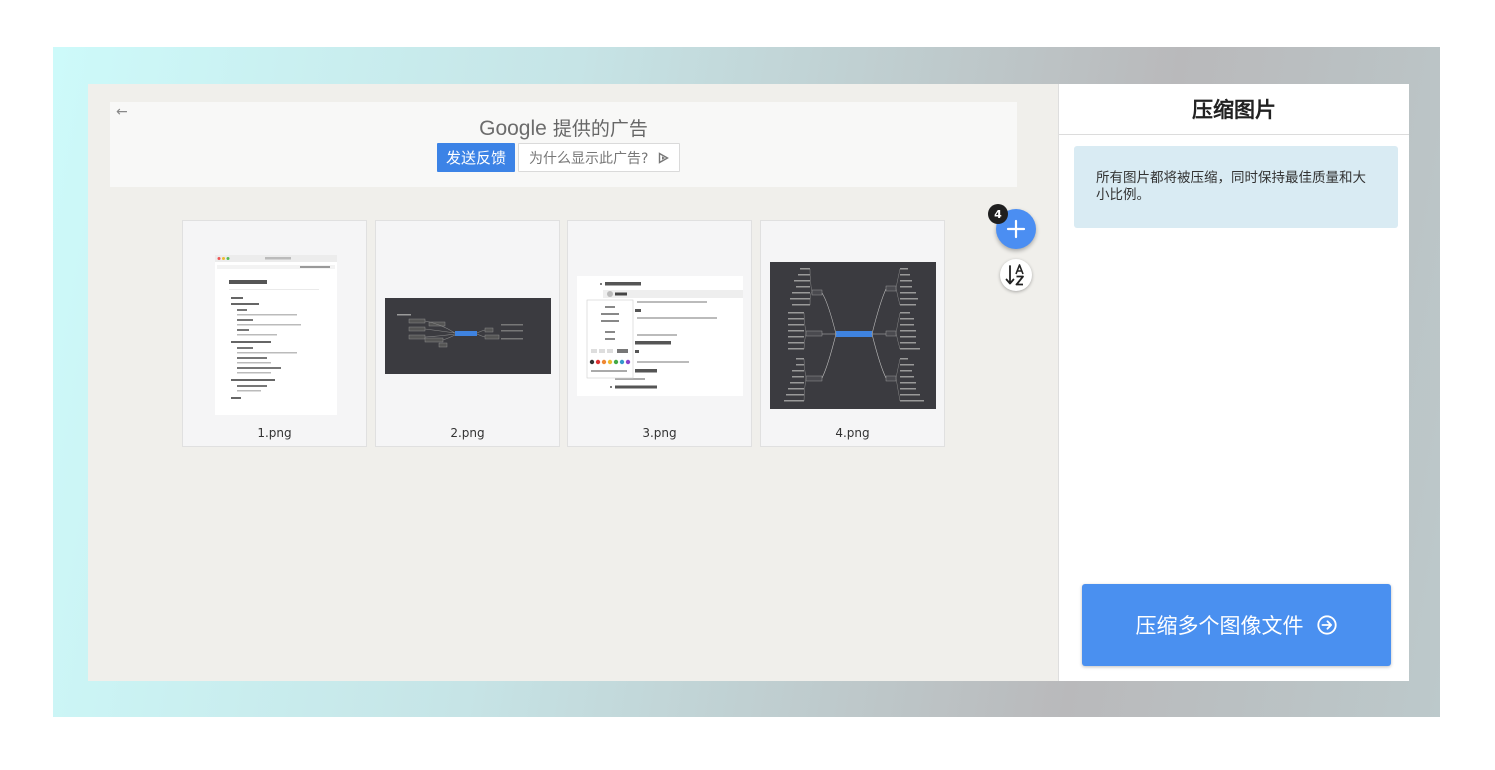 This screenshot has height=770, width=1495. What do you see at coordinates (1219, 626) in the screenshot?
I see `compress-button-label: 压缩多个图像文件` at bounding box center [1219, 626].